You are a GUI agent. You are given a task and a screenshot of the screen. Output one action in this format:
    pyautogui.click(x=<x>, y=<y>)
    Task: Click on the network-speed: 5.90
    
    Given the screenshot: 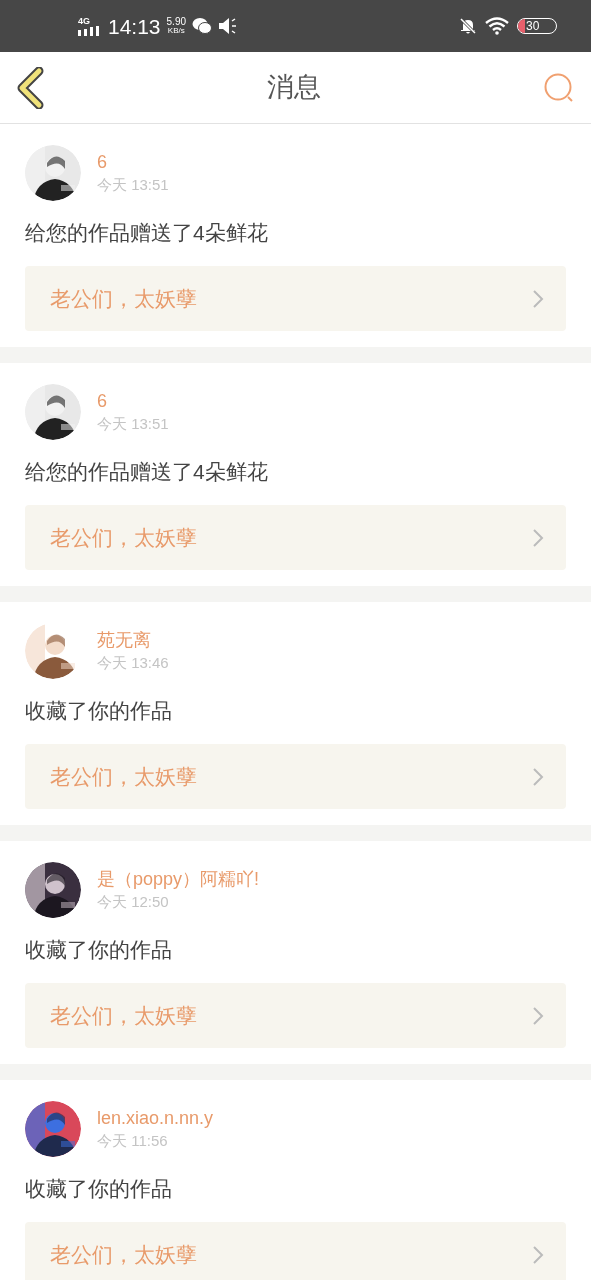 What is the action you would take?
    pyautogui.click(x=176, y=22)
    